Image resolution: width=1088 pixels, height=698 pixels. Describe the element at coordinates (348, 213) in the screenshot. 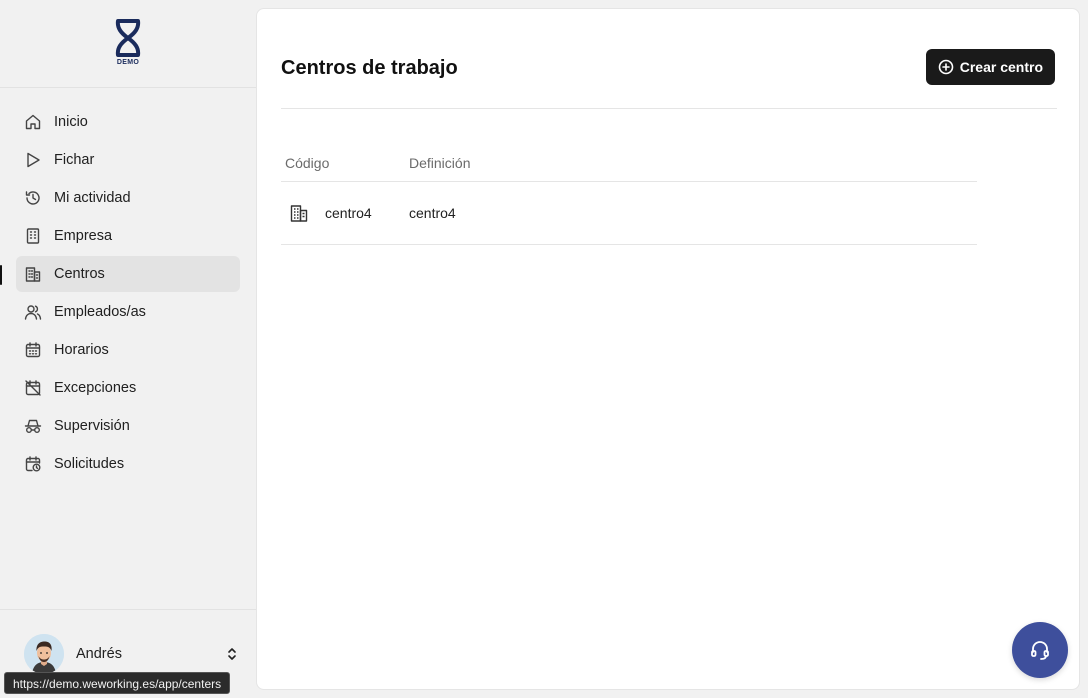

I see `cell-codigo-text: centro4` at that location.